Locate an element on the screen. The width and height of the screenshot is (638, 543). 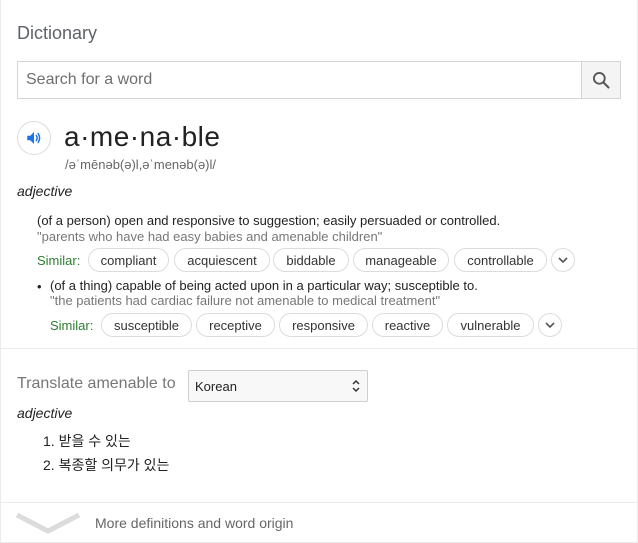
similar-word-chip: responsive is located at coordinates (323, 325).